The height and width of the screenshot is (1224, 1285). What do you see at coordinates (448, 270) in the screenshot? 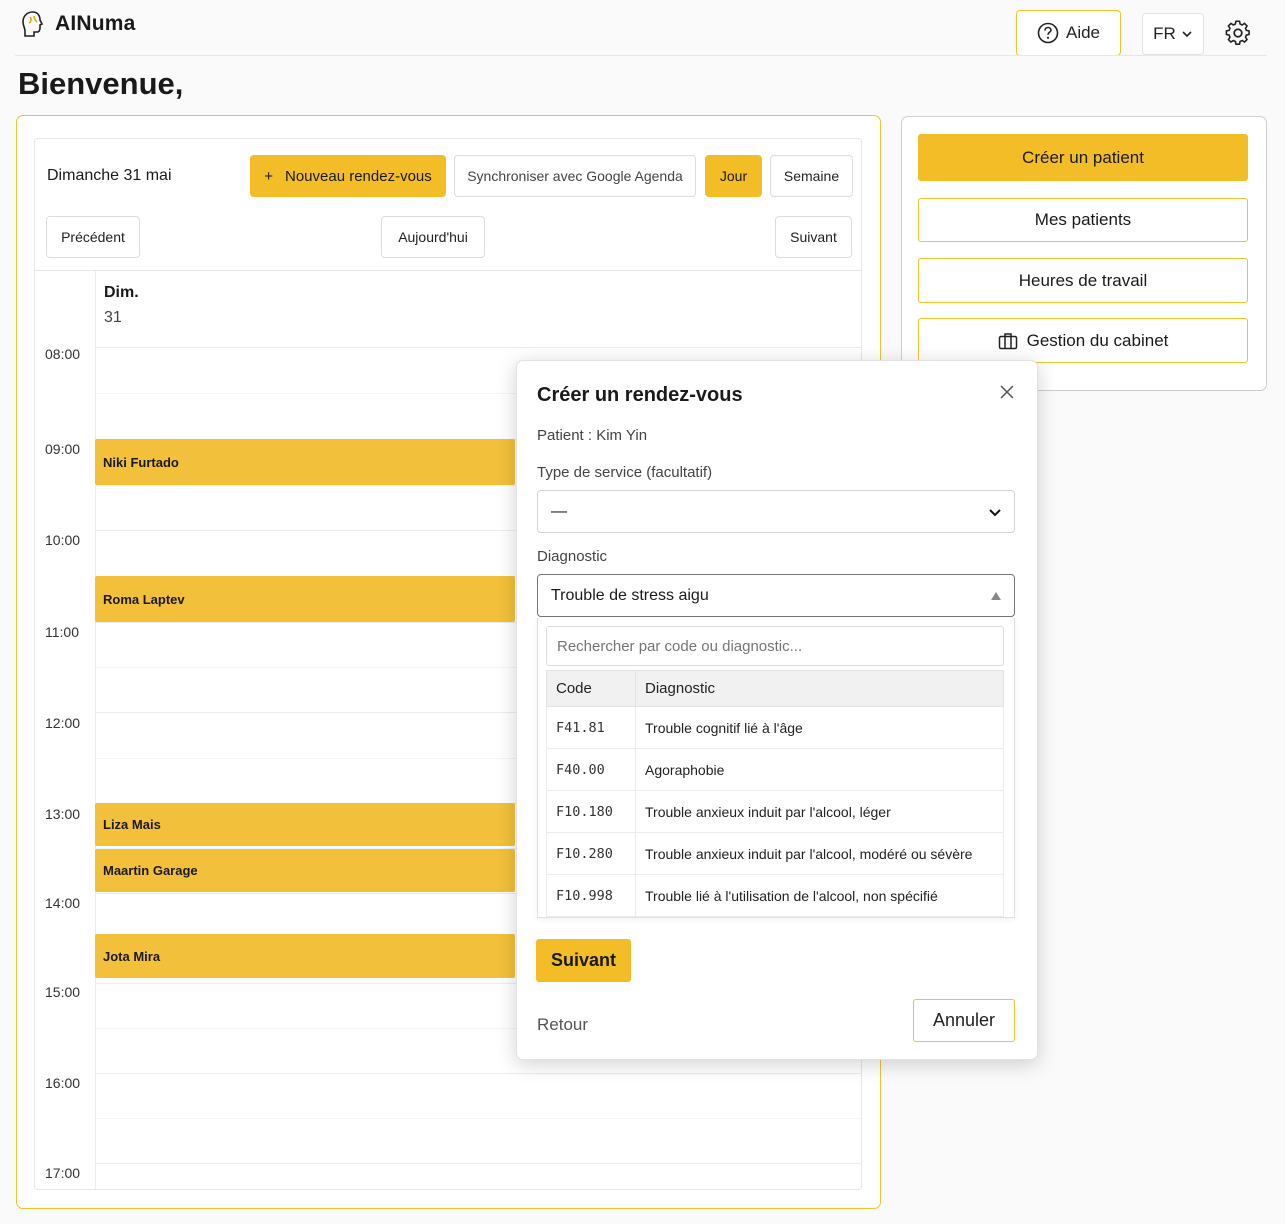
I see `calendar-header-divider` at bounding box center [448, 270].